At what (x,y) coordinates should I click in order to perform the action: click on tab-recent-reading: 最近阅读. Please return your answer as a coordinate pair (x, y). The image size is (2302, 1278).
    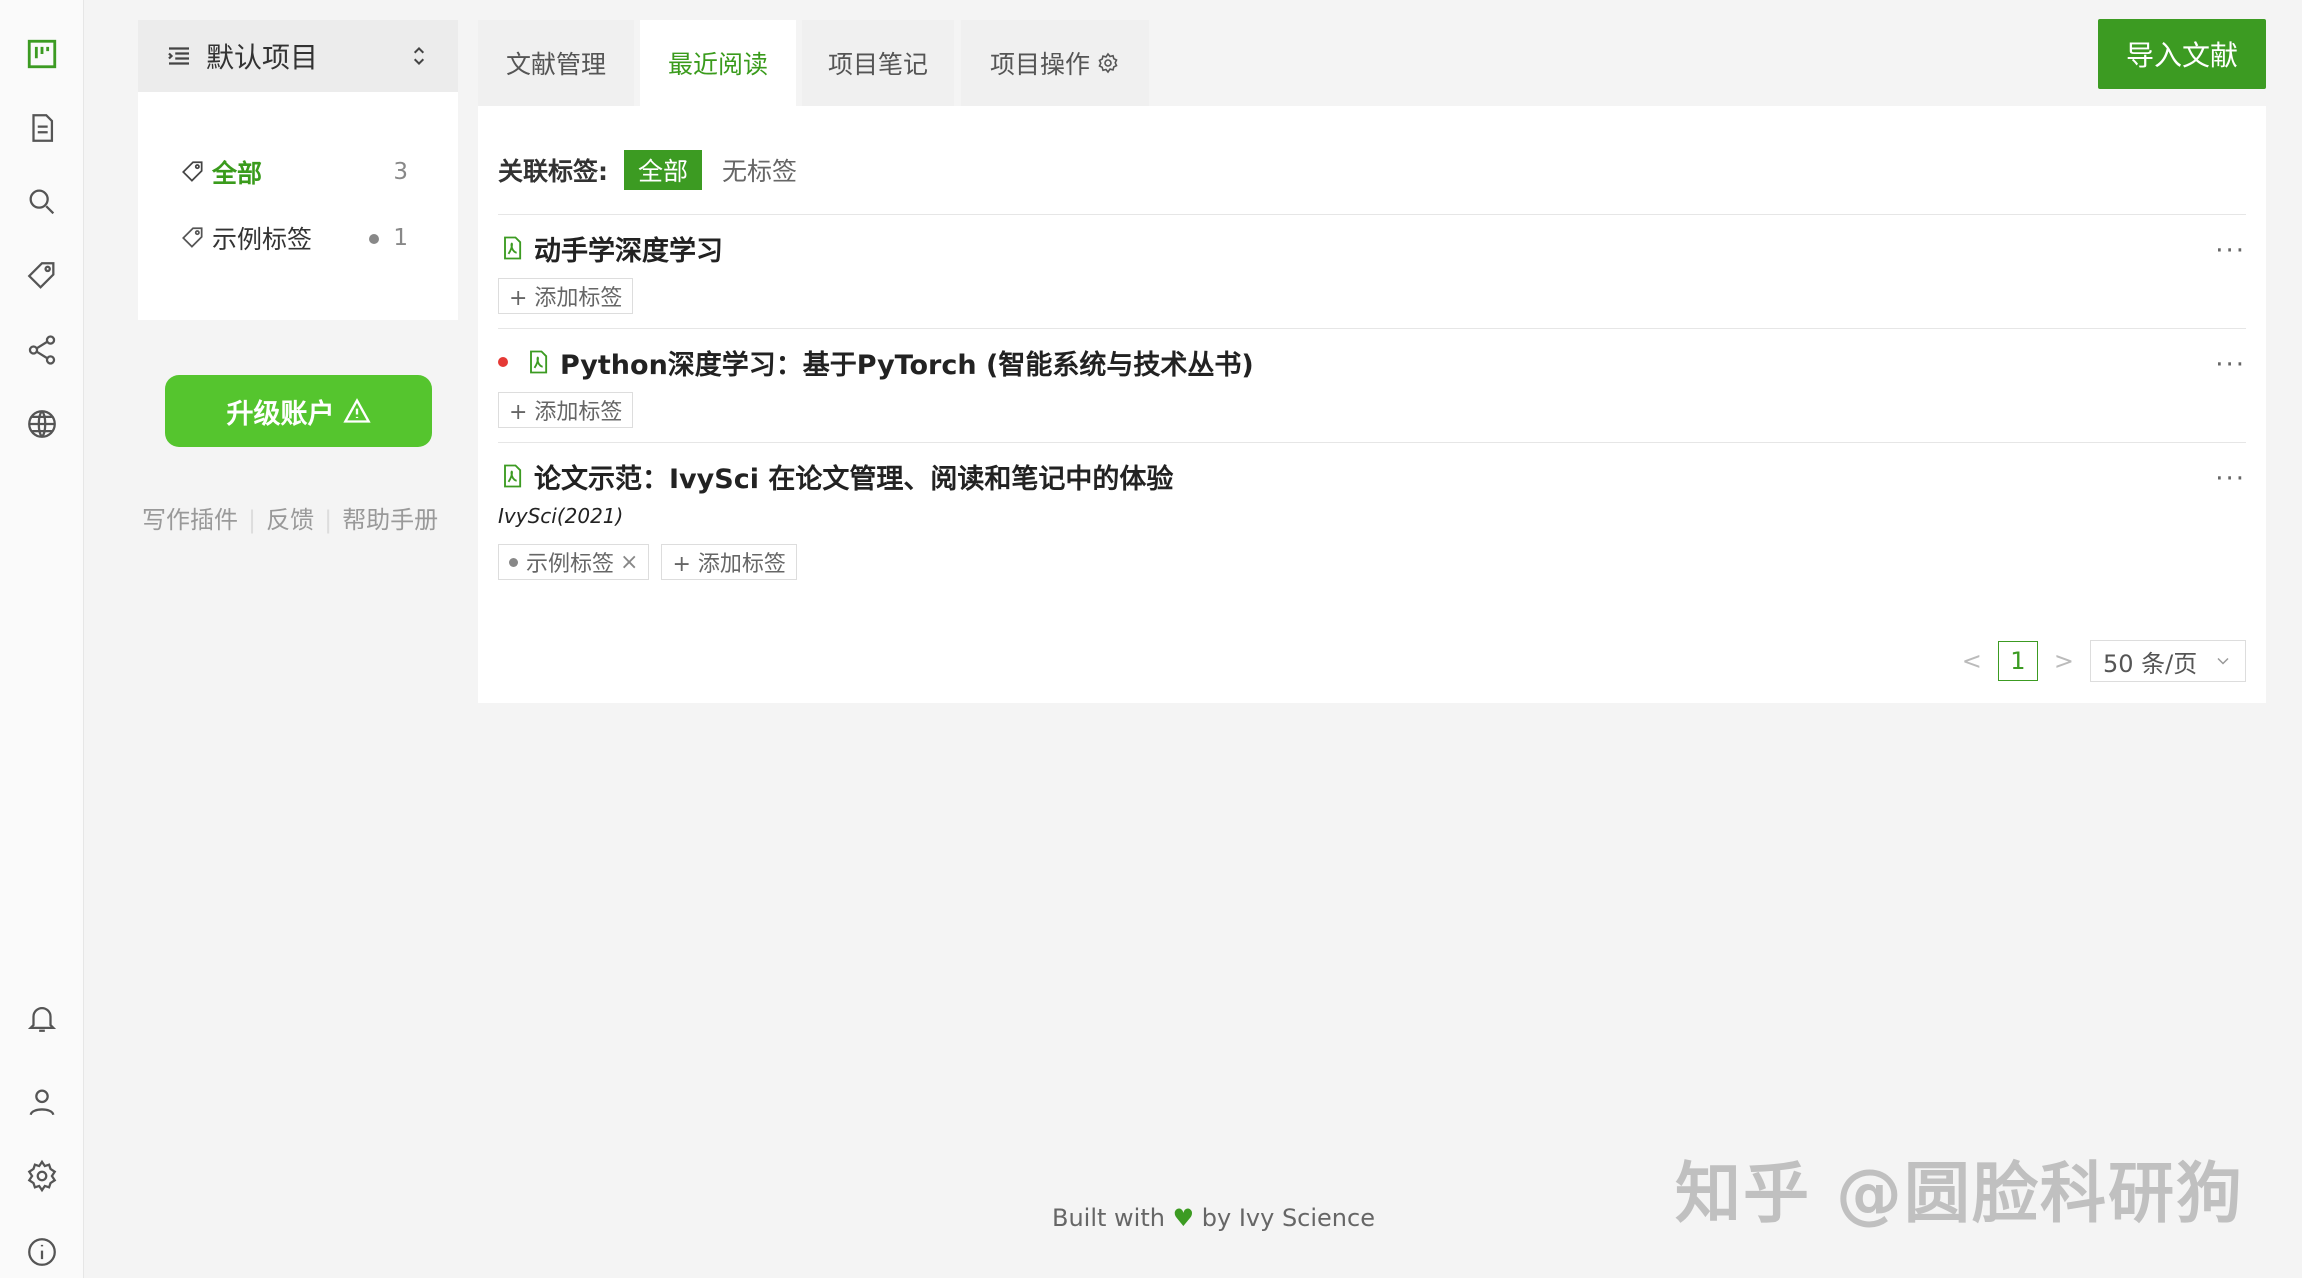
    Looking at the image, I should click on (718, 63).